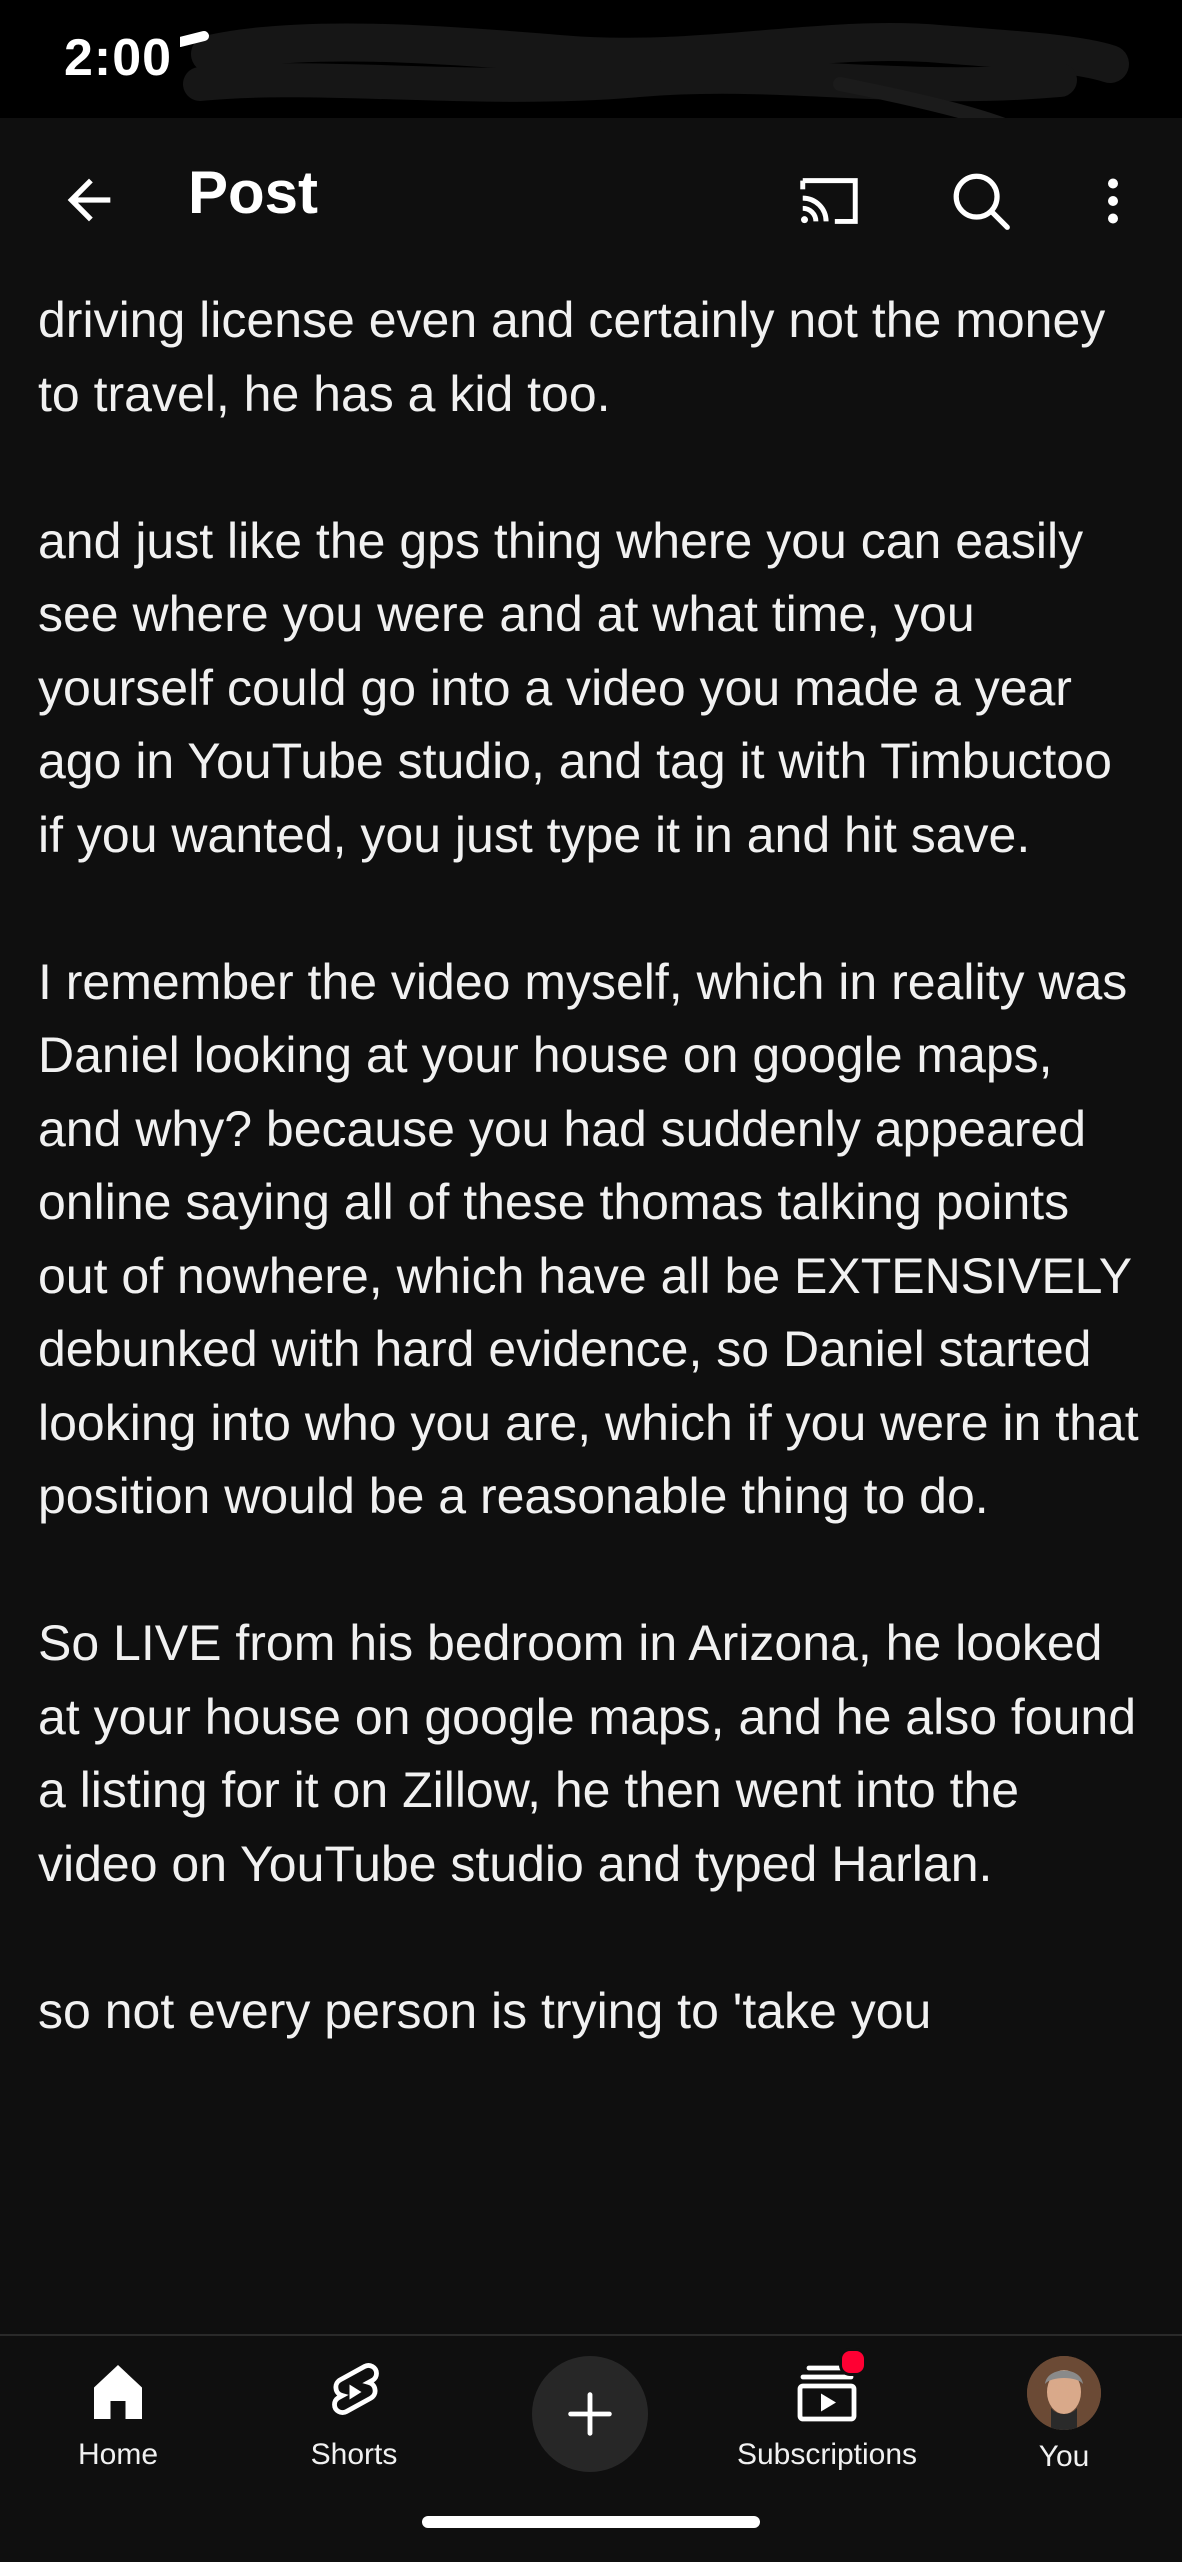  What do you see at coordinates (355, 2389) in the screenshot?
I see `shorts-icon` at bounding box center [355, 2389].